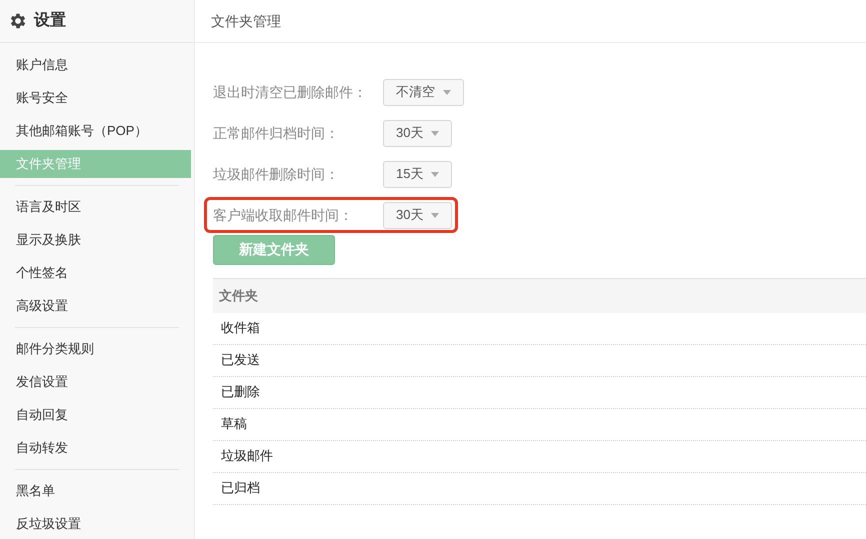 The height and width of the screenshot is (539, 866). What do you see at coordinates (95, 65) in the screenshot?
I see `sidebar-item: 账户信息` at bounding box center [95, 65].